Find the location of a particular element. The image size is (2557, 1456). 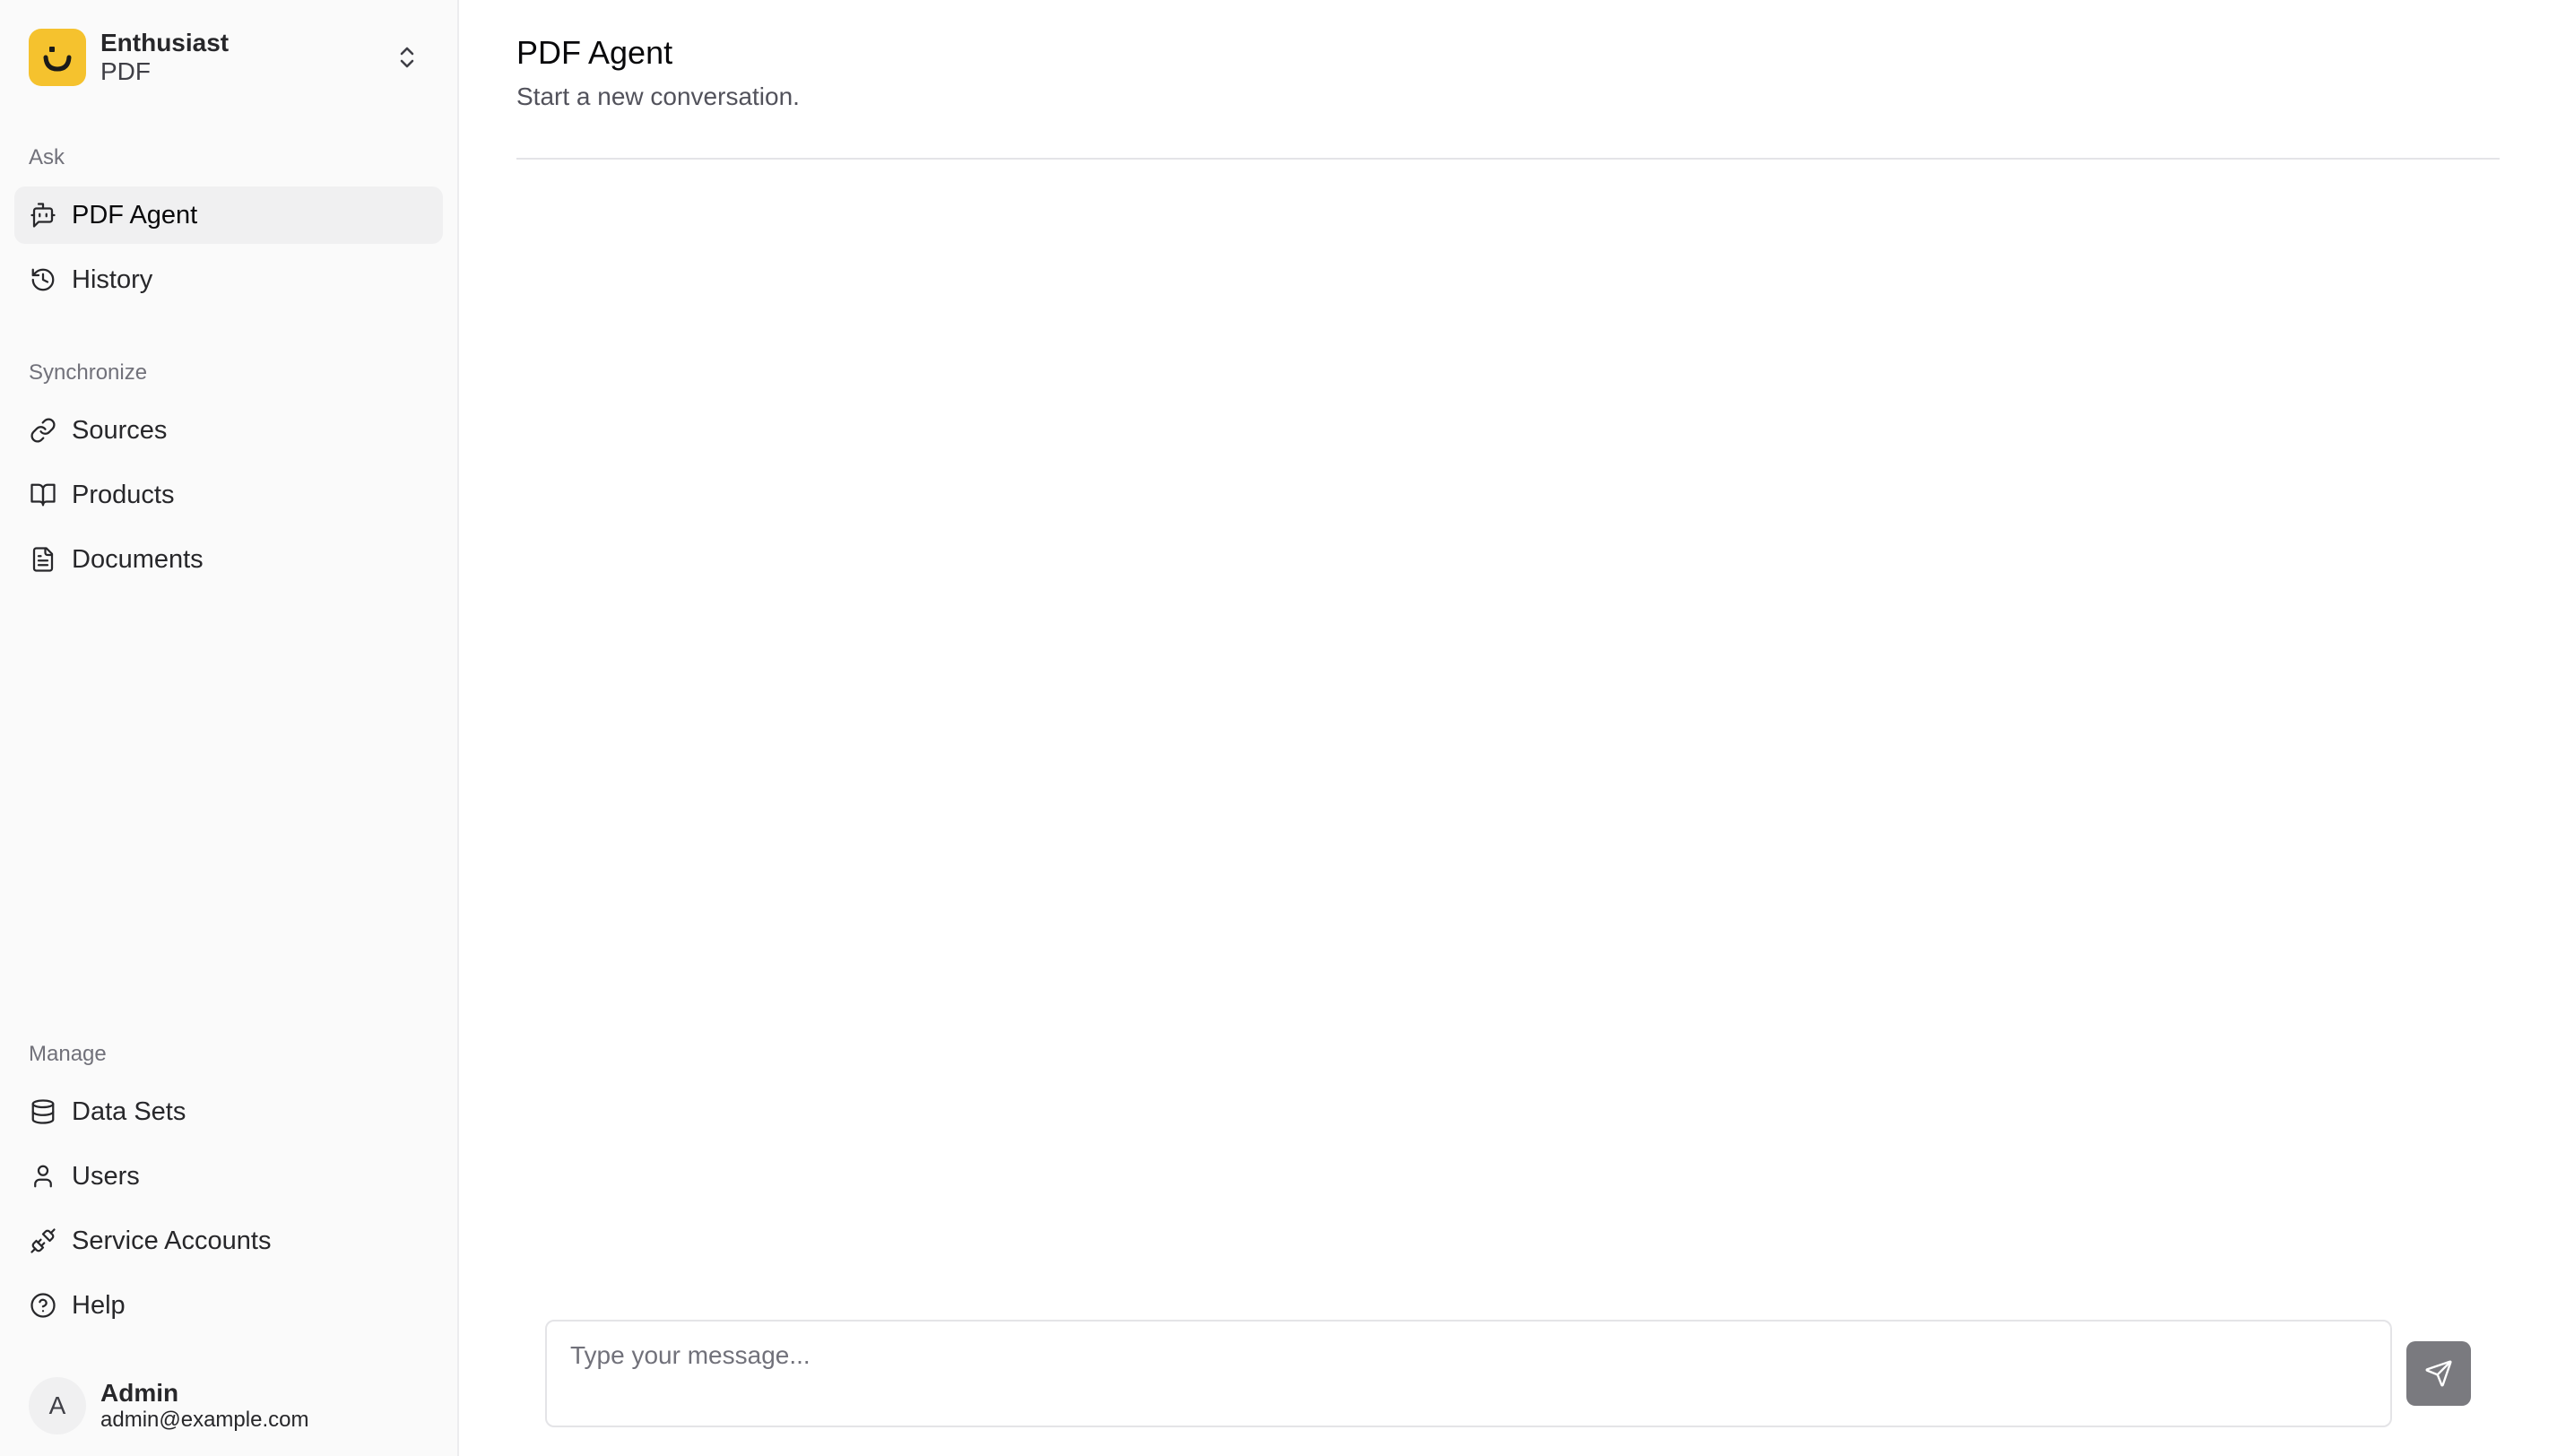

nav-group-label: Synchronize is located at coordinates (88, 372).